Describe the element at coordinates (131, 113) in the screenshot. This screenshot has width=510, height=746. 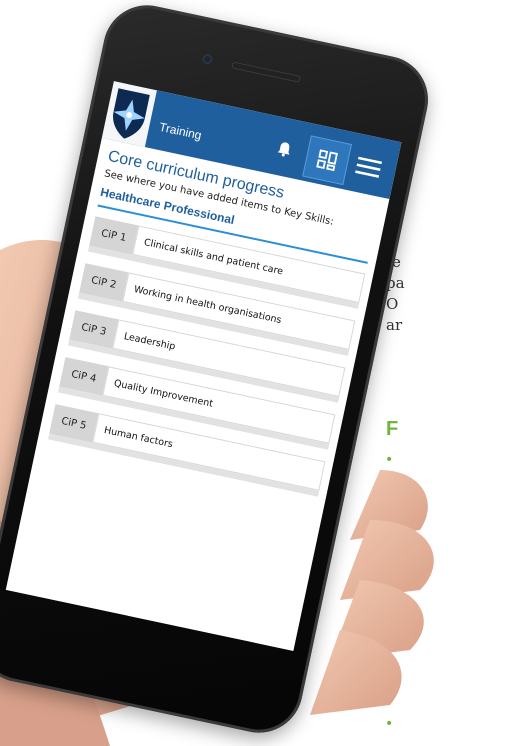
I see `shield-logo-icon` at that location.